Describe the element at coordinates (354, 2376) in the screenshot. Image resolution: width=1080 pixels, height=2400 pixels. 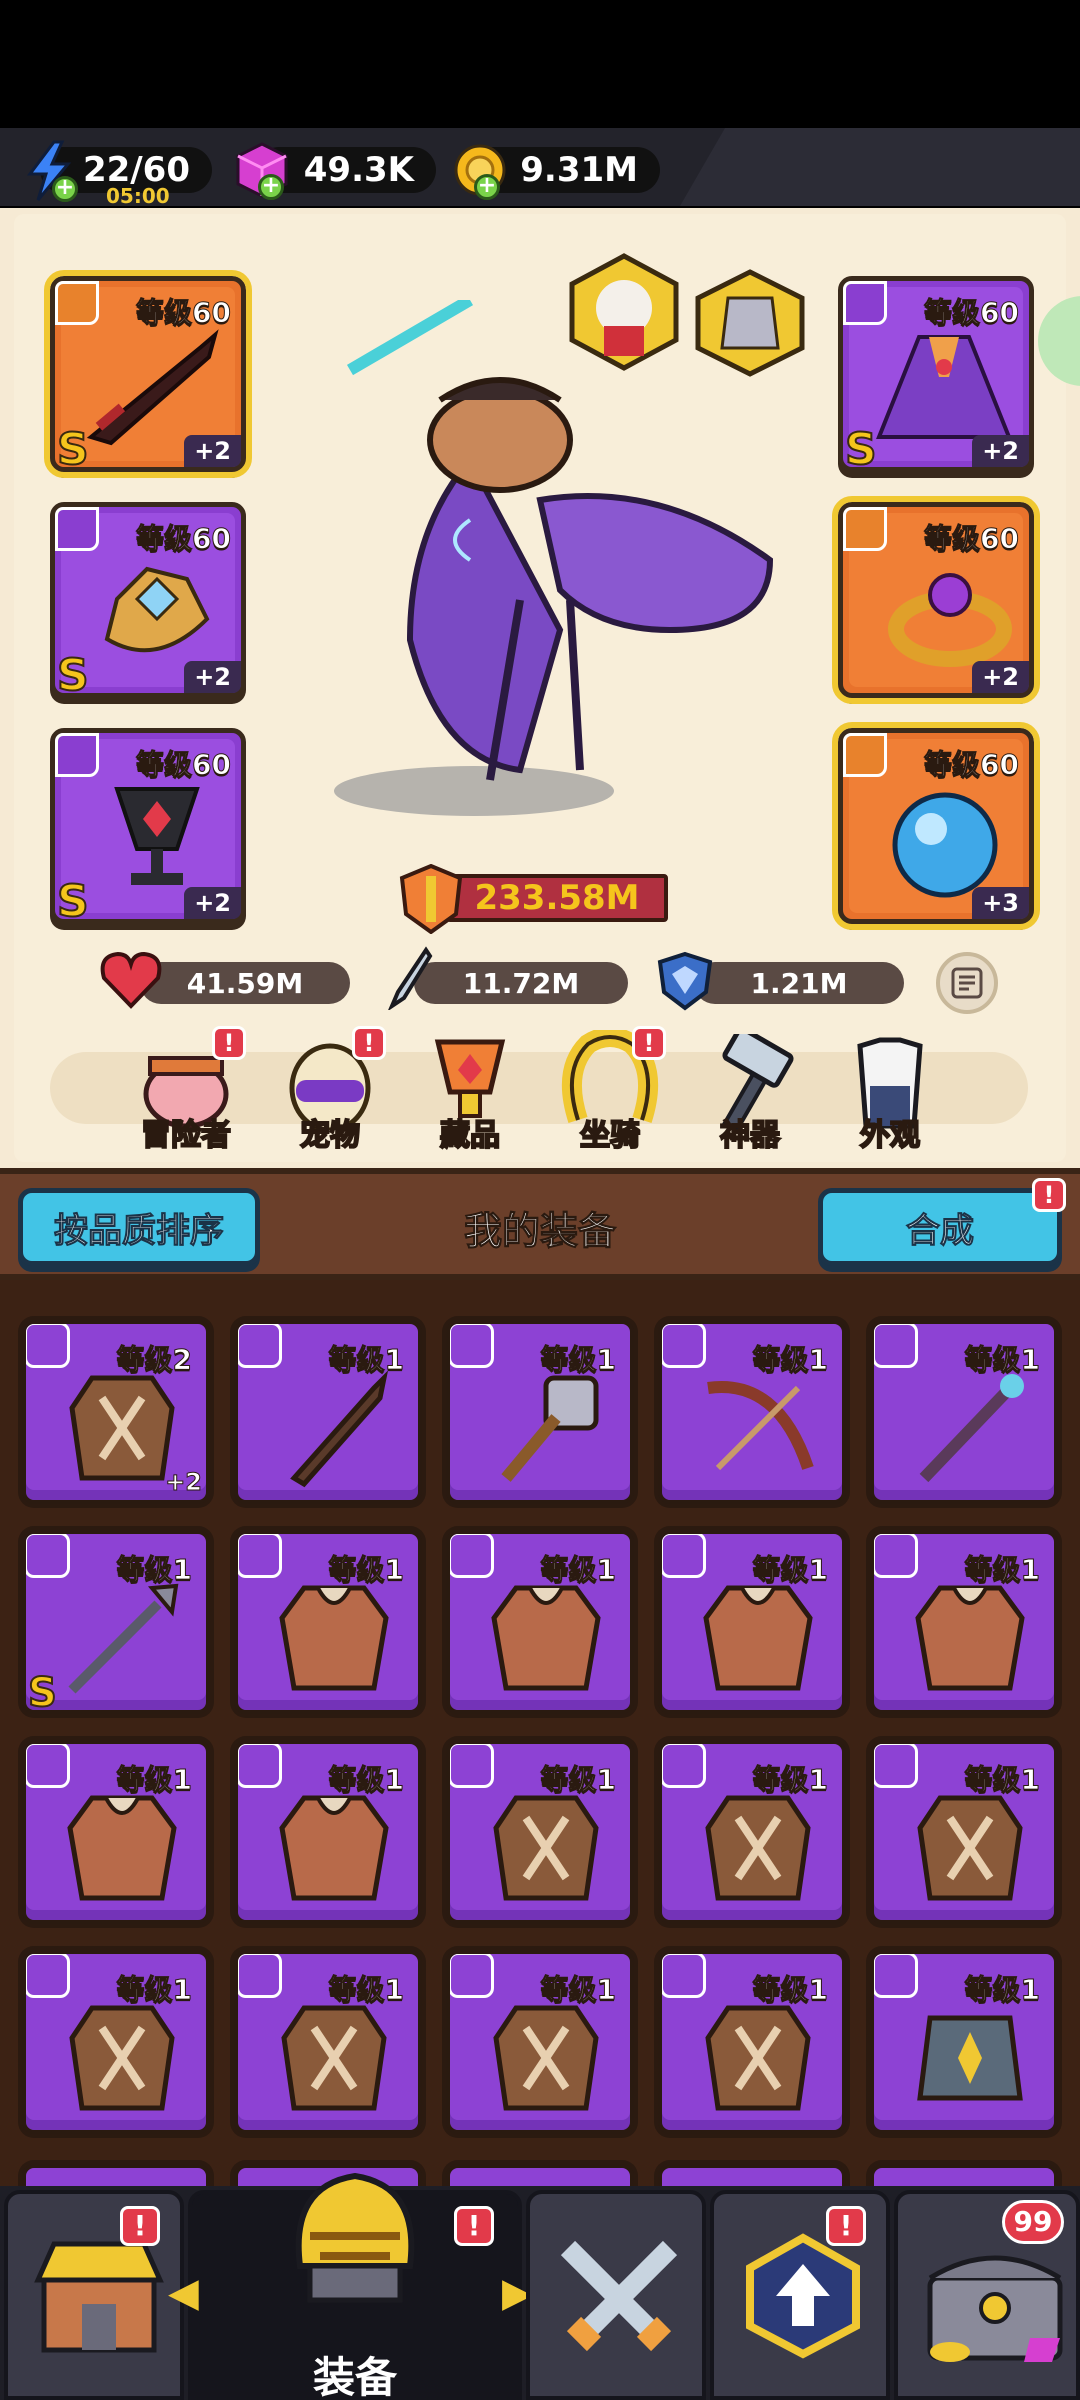
I see `tab-equipment-label: 装备` at that location.